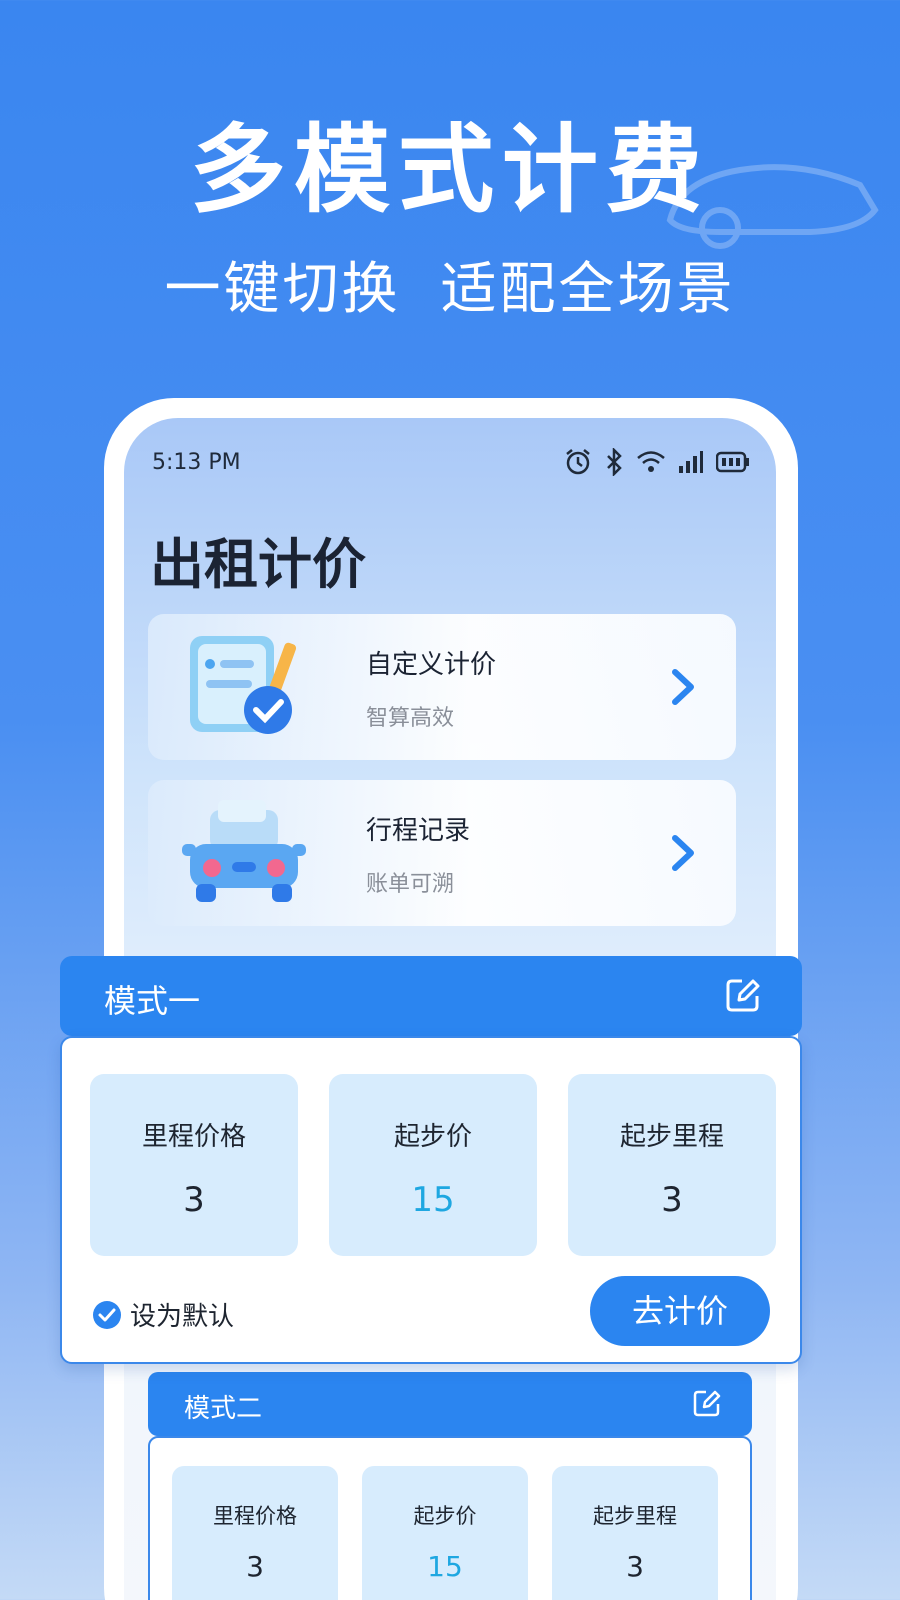 The width and height of the screenshot is (900, 1600). What do you see at coordinates (418, 831) in the screenshot?
I see `menu-item-title: 行程记录` at bounding box center [418, 831].